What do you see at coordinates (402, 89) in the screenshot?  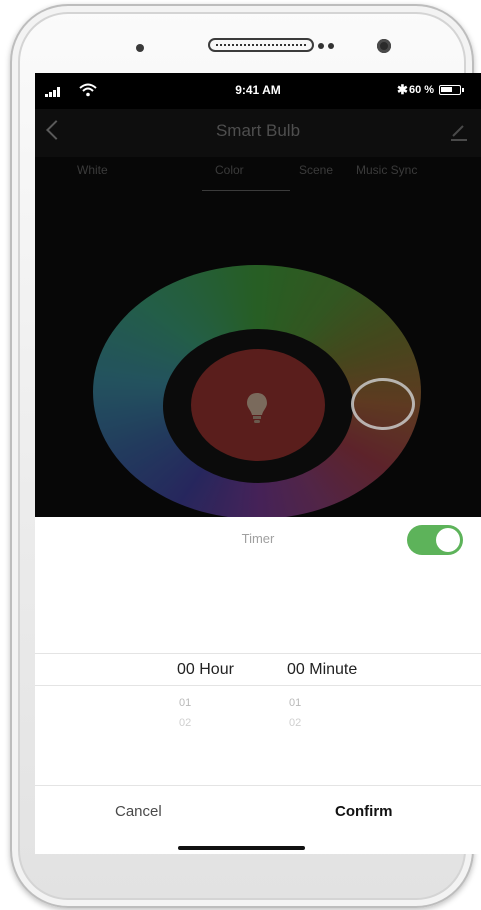 I see `bluetooth-icon: ✱` at bounding box center [402, 89].